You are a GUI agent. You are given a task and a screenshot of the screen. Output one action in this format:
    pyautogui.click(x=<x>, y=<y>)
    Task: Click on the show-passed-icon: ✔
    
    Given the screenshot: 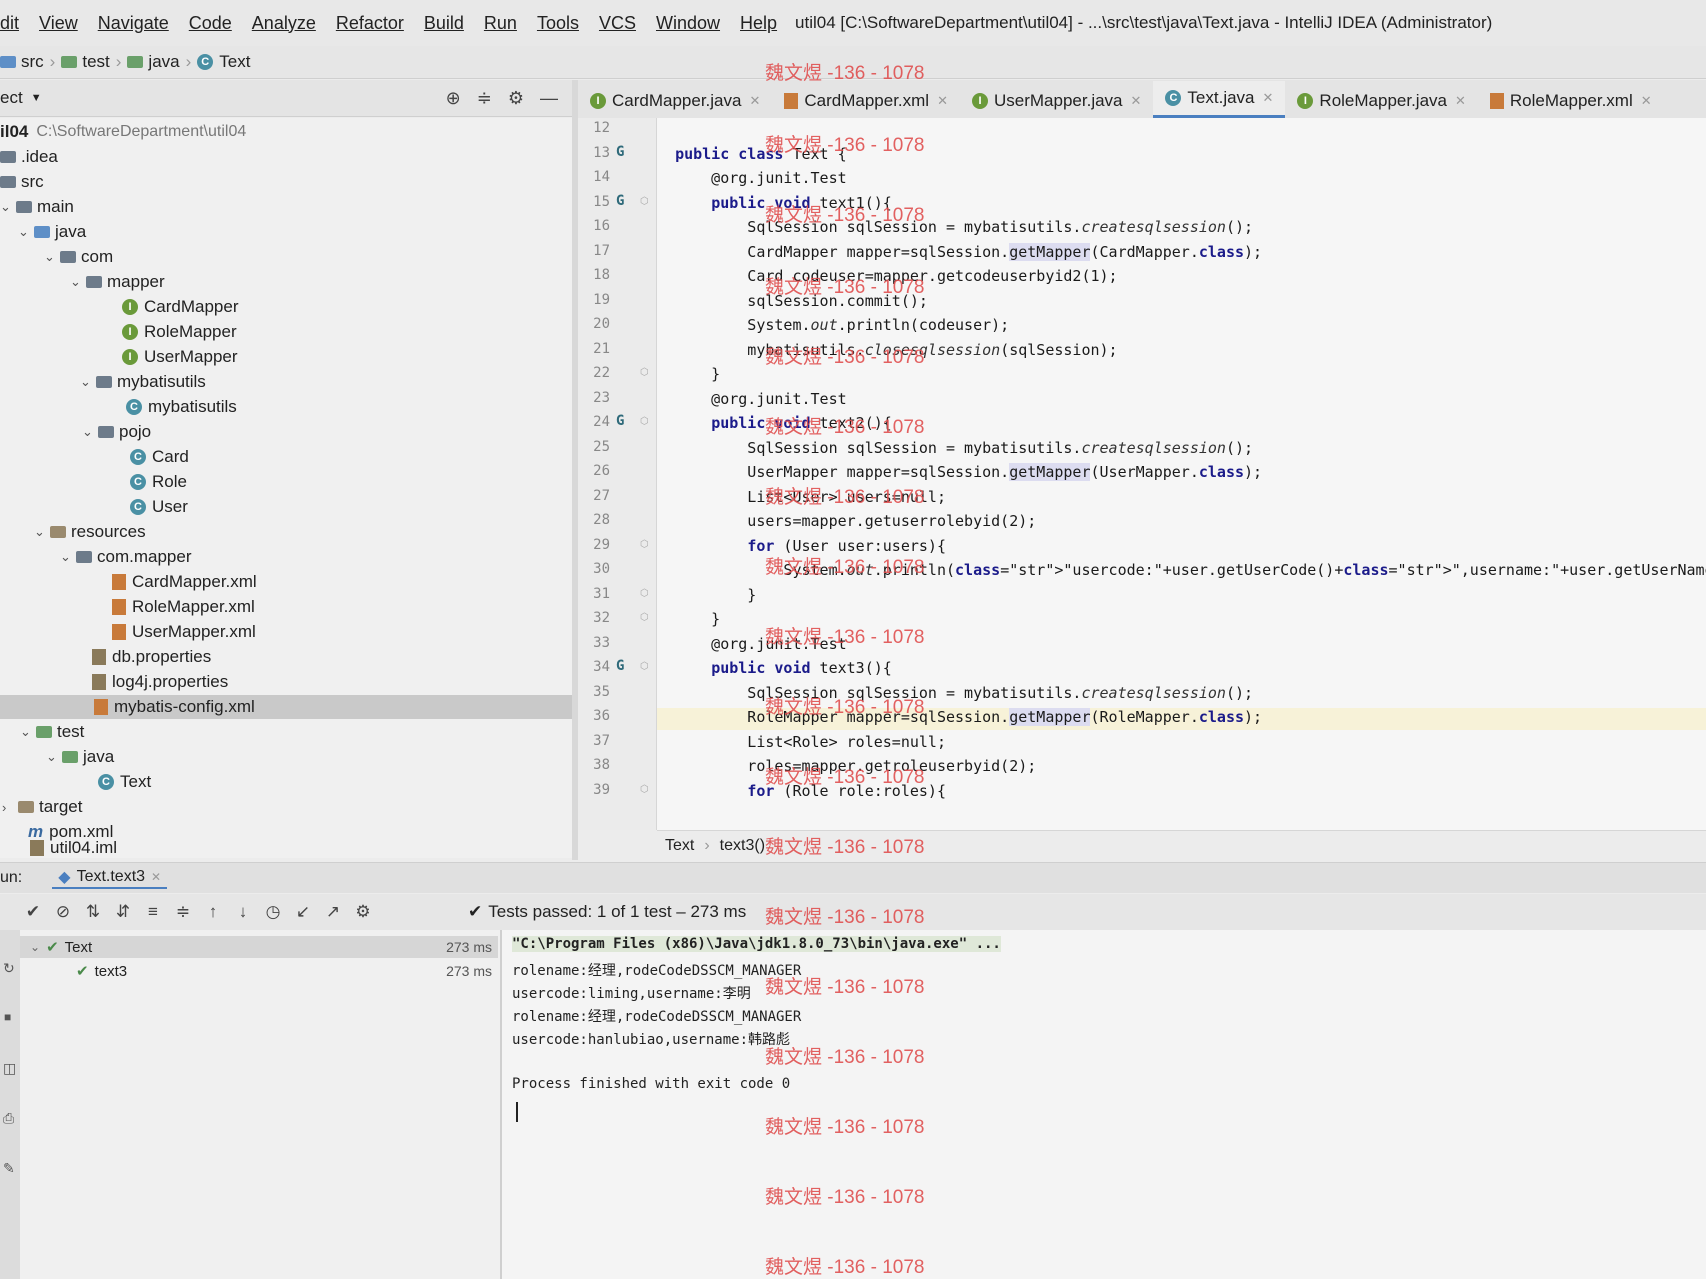 What is the action you would take?
    pyautogui.click(x=33, y=912)
    